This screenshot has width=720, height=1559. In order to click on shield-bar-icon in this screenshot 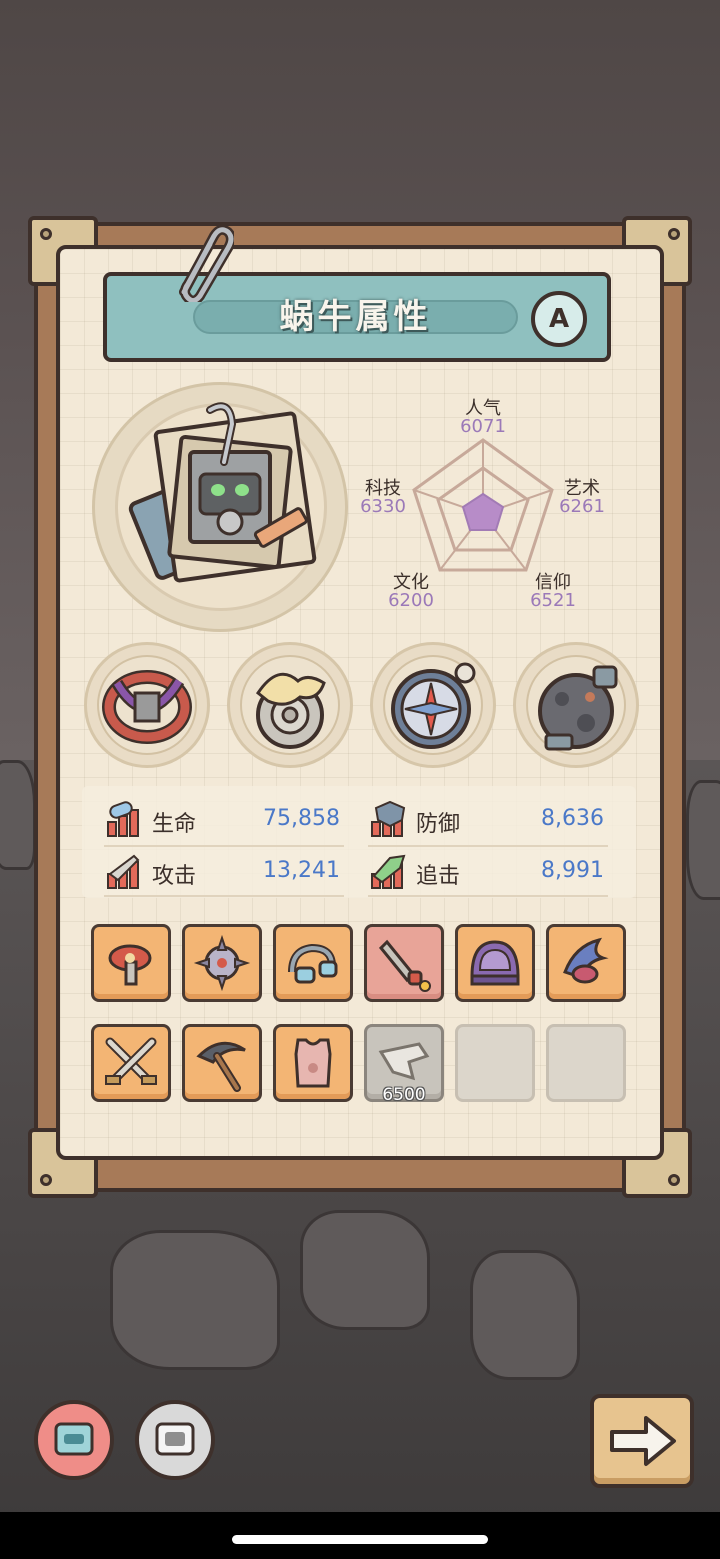, I will do `click(388, 818)`.